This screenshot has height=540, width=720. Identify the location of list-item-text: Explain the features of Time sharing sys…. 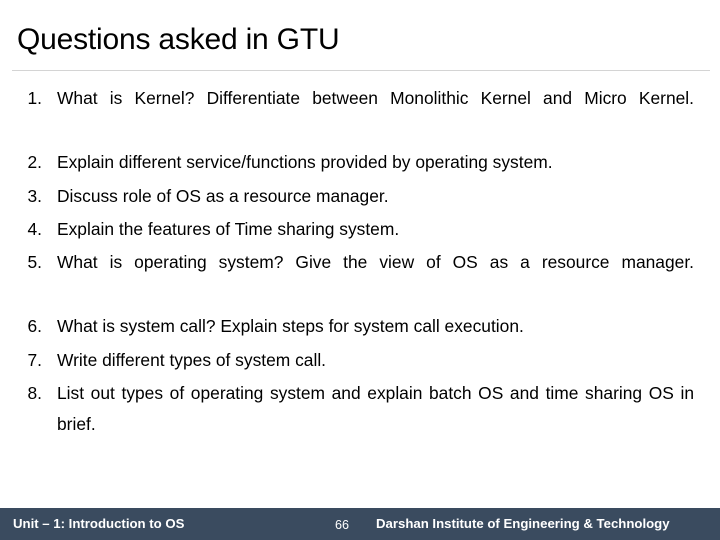
(228, 228).